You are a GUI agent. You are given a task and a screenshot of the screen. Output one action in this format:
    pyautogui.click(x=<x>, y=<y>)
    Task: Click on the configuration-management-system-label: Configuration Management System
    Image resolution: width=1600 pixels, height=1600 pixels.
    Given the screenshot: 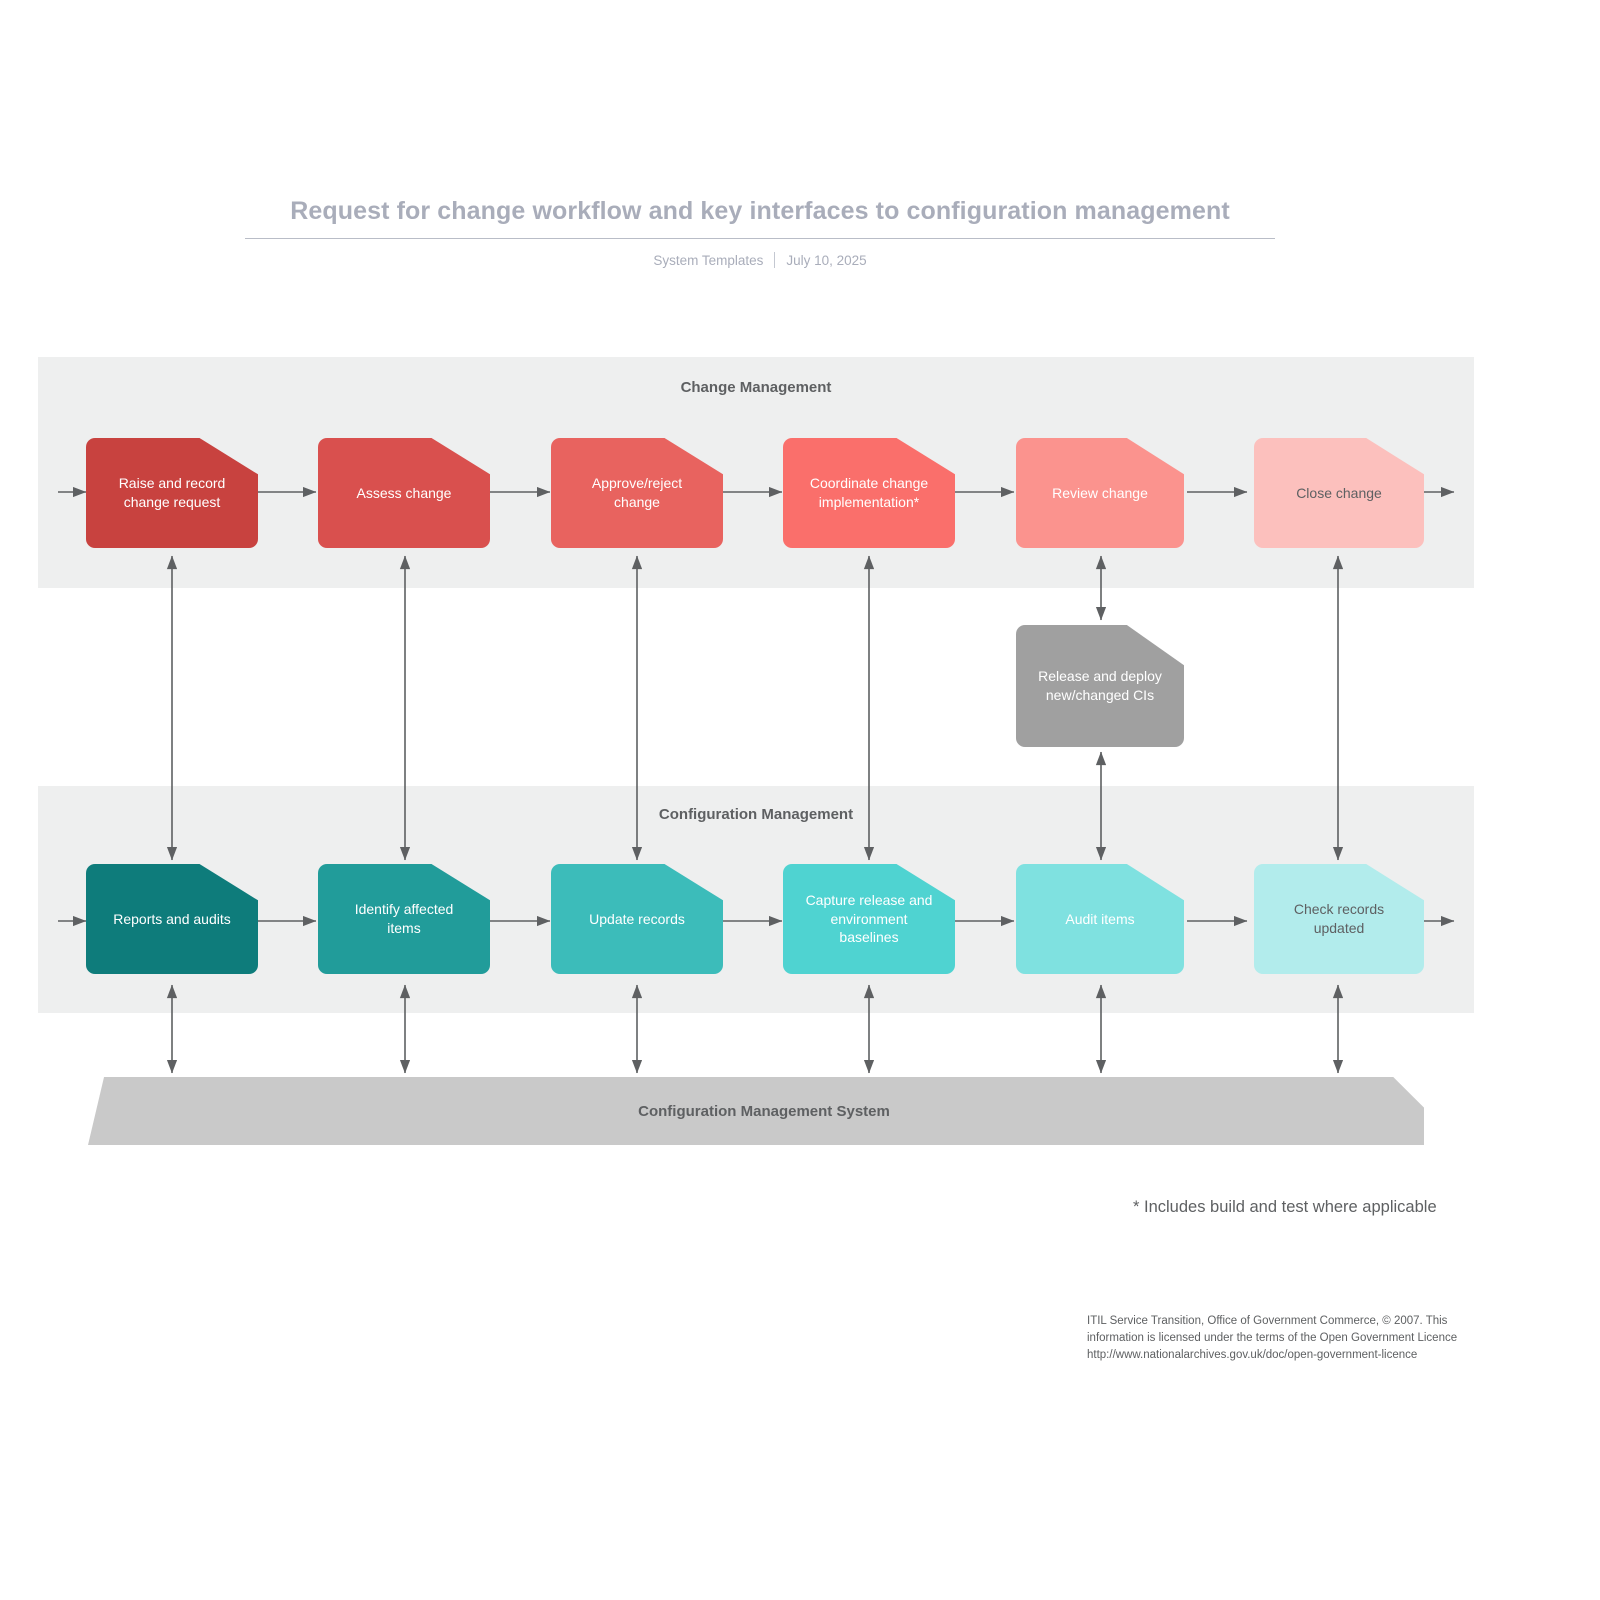 What is the action you would take?
    pyautogui.click(x=764, y=1111)
    